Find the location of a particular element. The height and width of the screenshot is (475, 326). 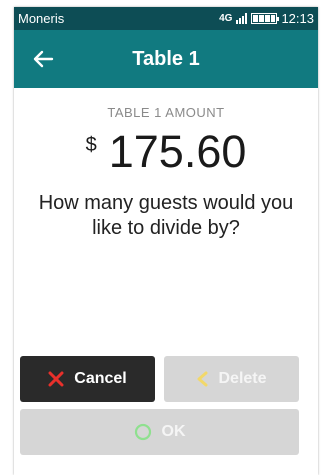

close-icon is located at coordinates (56, 379).